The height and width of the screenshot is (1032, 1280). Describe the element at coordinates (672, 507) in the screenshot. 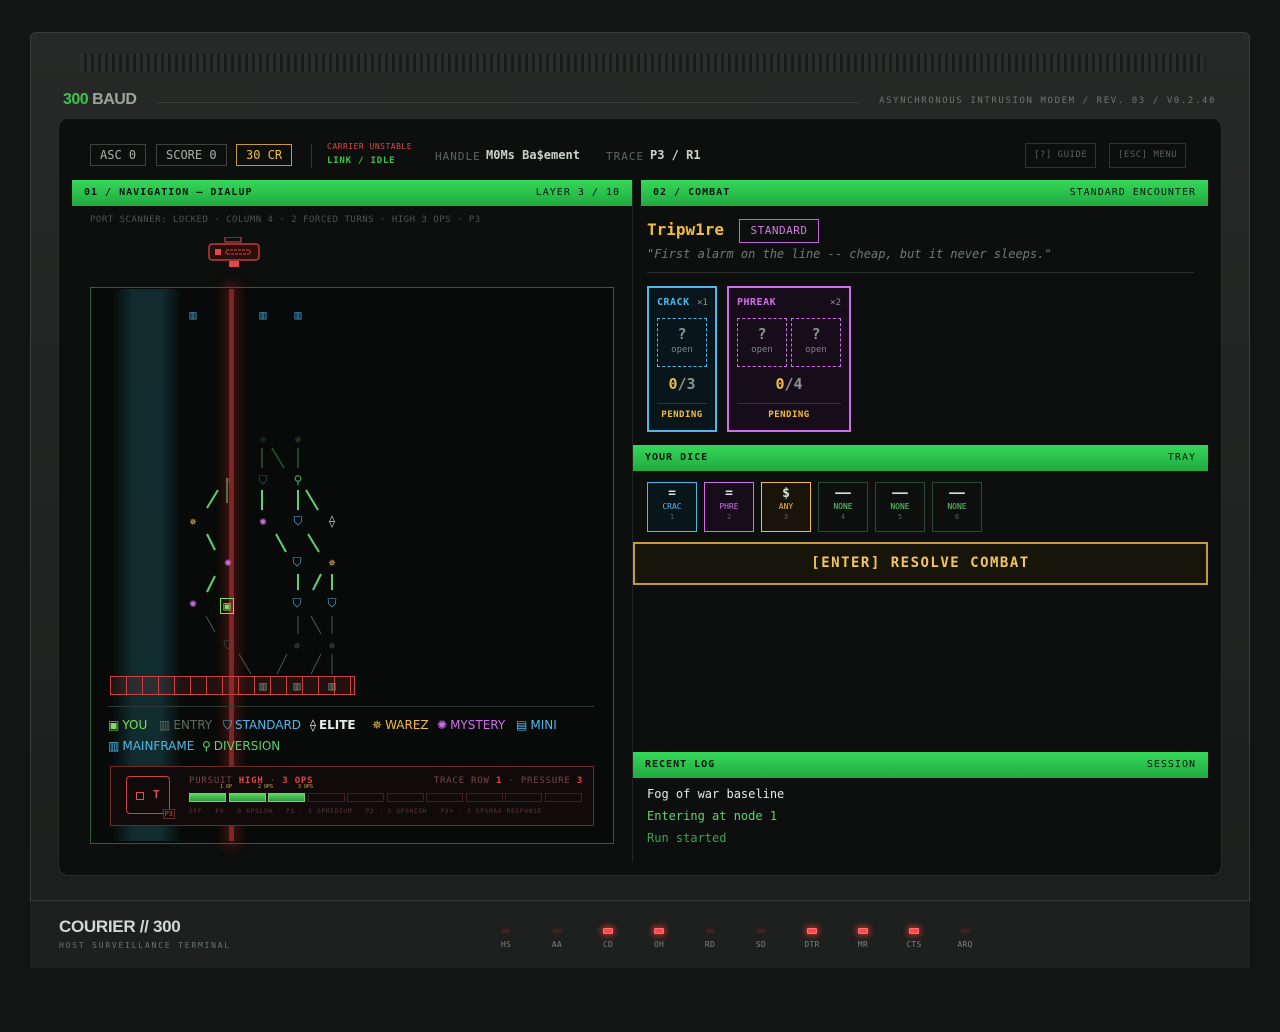

I see `die-crack: = CRAC 1` at that location.